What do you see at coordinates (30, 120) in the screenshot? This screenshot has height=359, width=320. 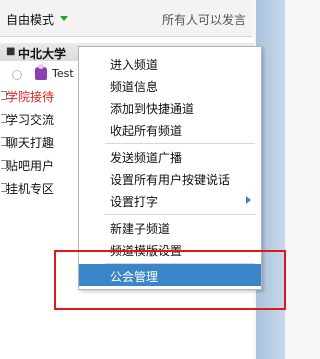 I see `subchannel-label: 学习交流` at bounding box center [30, 120].